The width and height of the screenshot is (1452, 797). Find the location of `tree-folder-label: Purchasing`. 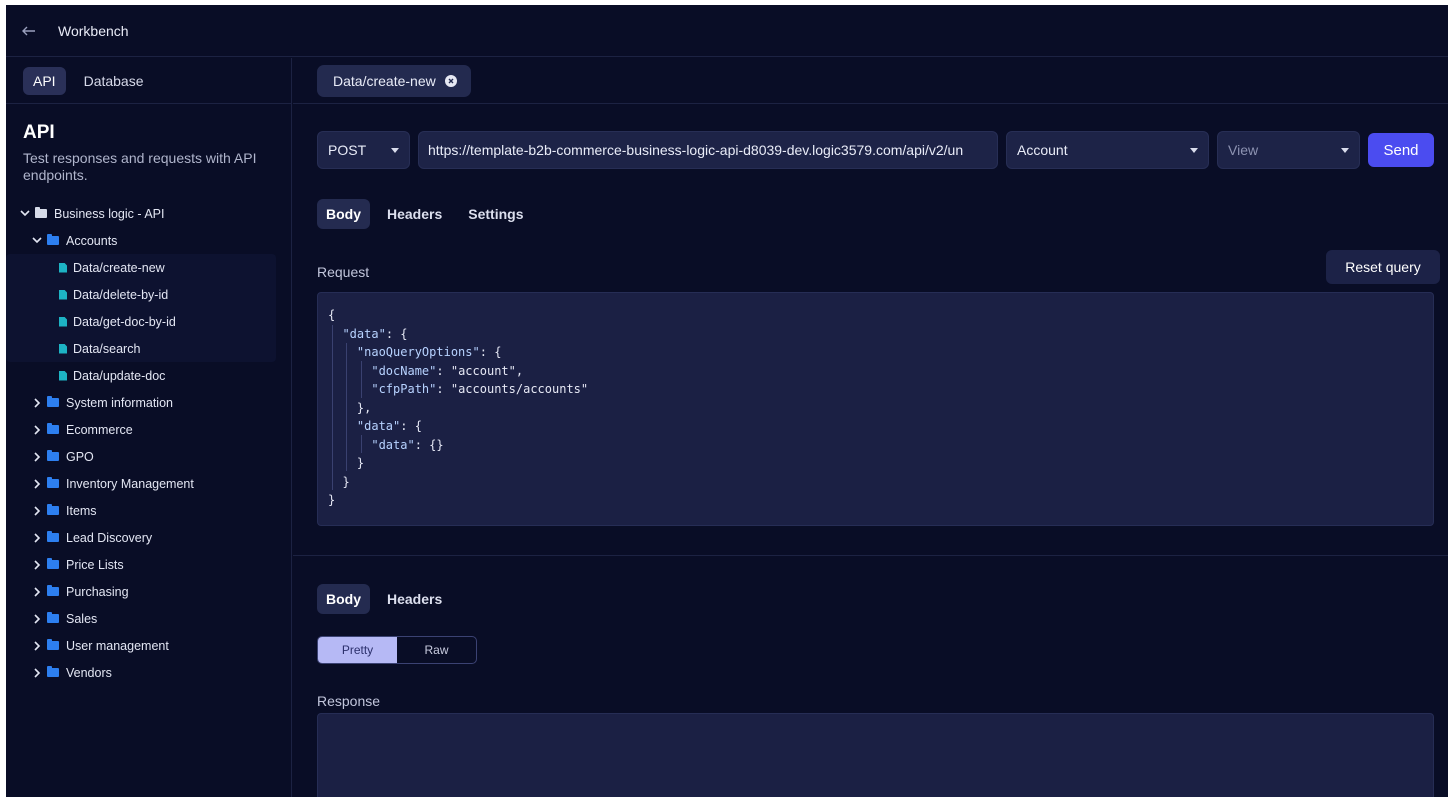

tree-folder-label: Purchasing is located at coordinates (97, 591).